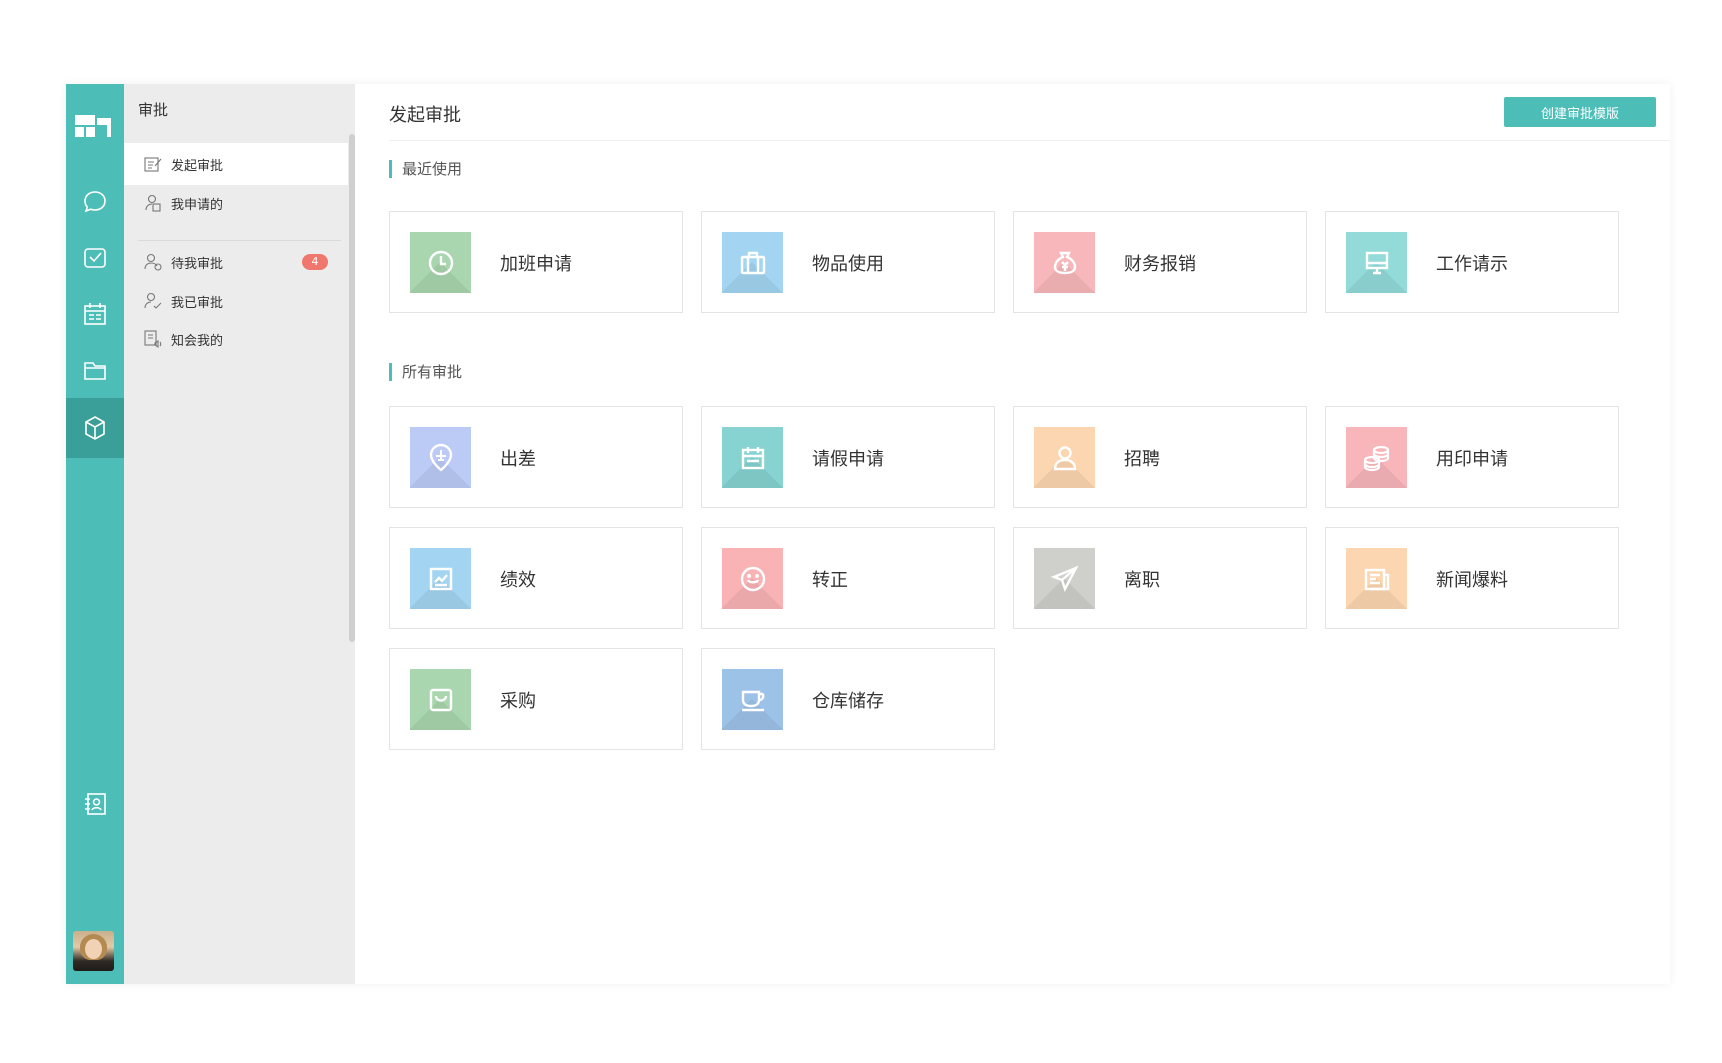 The width and height of the screenshot is (1722, 1063). Describe the element at coordinates (95, 534) in the screenshot. I see `icon-rail` at that location.